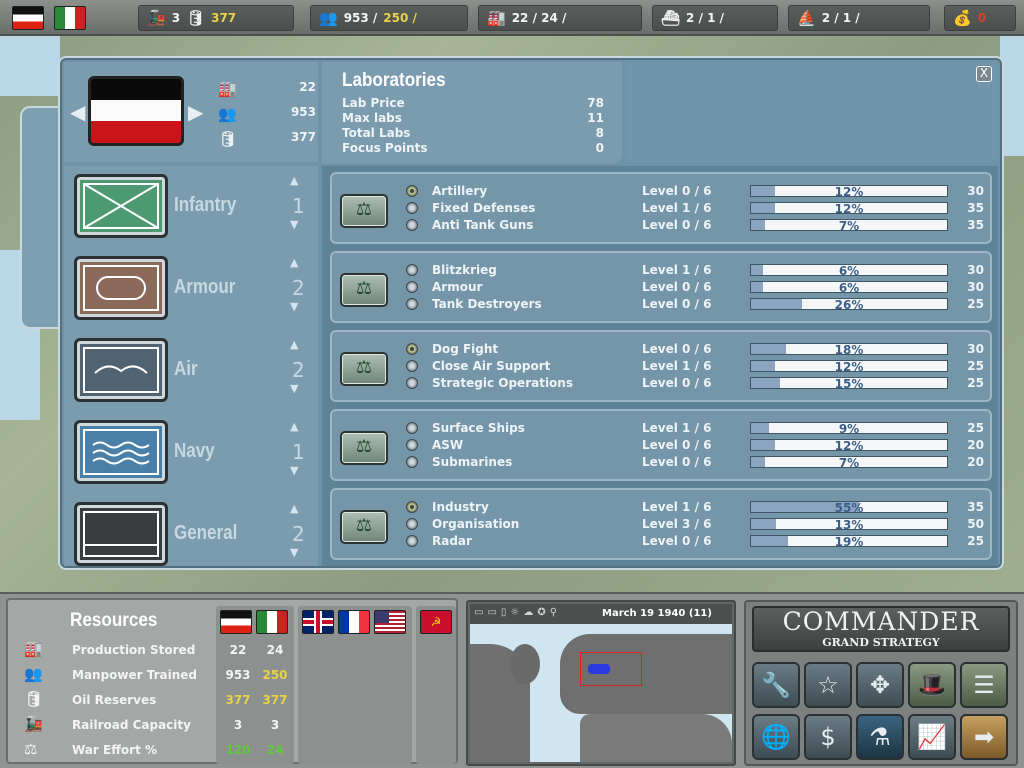 The height and width of the screenshot is (768, 1024). What do you see at coordinates (694, 350) in the screenshot?
I see `tech-row: Dog Fight Level 0 / 6 18% 30` at bounding box center [694, 350].